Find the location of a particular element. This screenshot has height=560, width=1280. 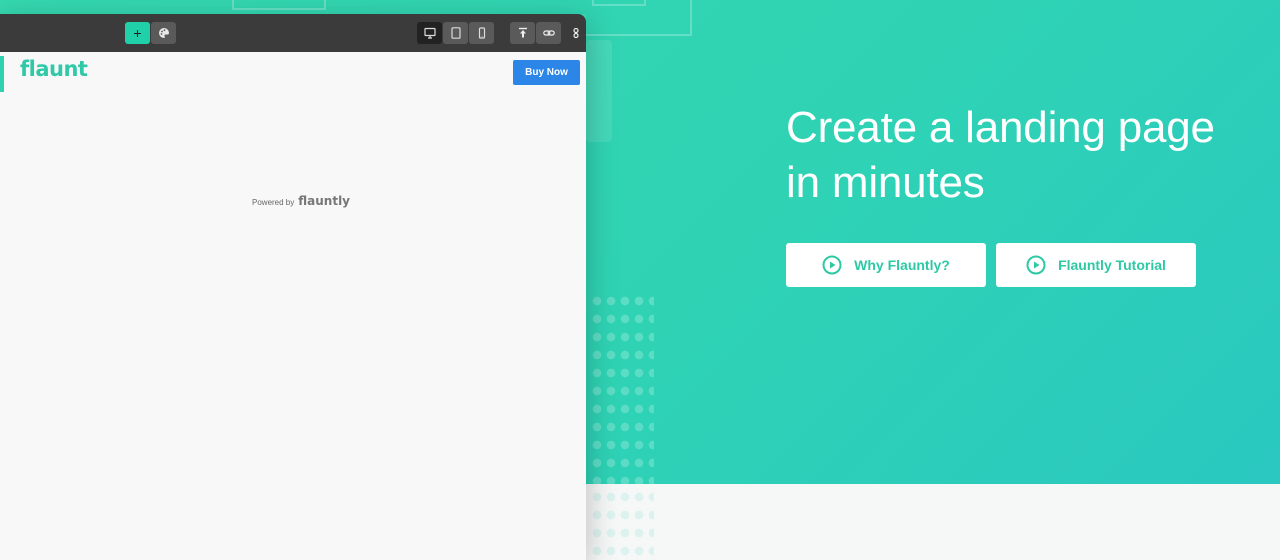

site-logo: flaunt is located at coordinates (54, 69).